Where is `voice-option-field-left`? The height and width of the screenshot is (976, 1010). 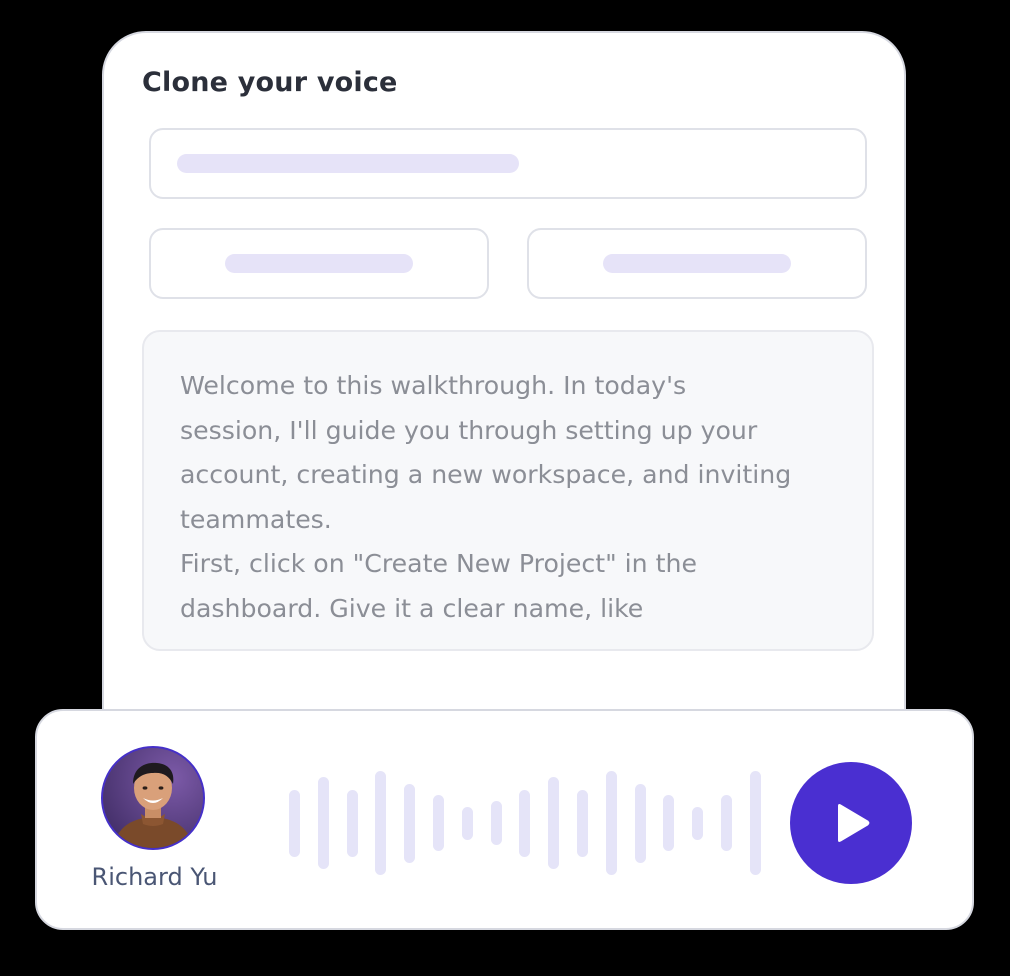
voice-option-field-left is located at coordinates (319, 263).